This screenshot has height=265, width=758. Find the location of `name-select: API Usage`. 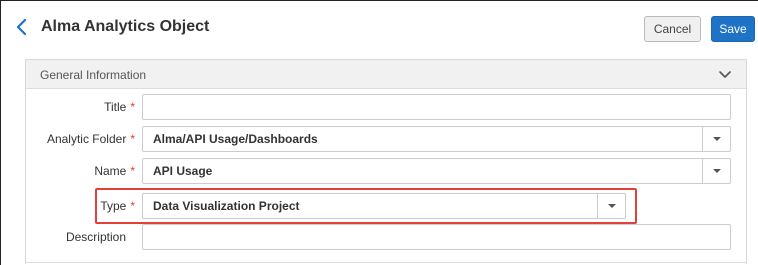

name-select: API Usage is located at coordinates (436, 171).